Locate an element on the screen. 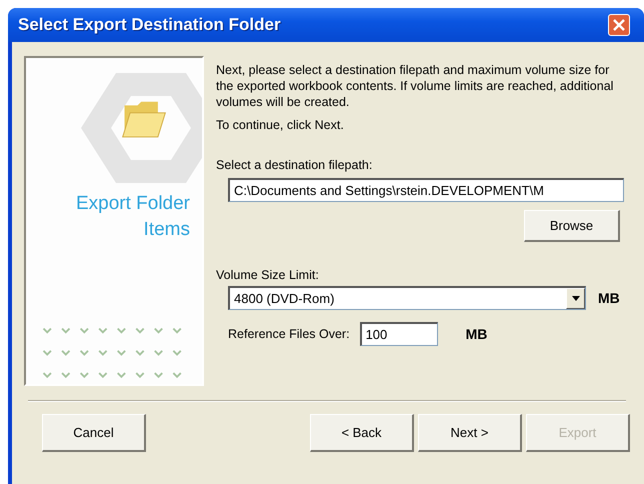 The width and height of the screenshot is (644, 484). panel-heading: Export Folder Items is located at coordinates (132, 217).